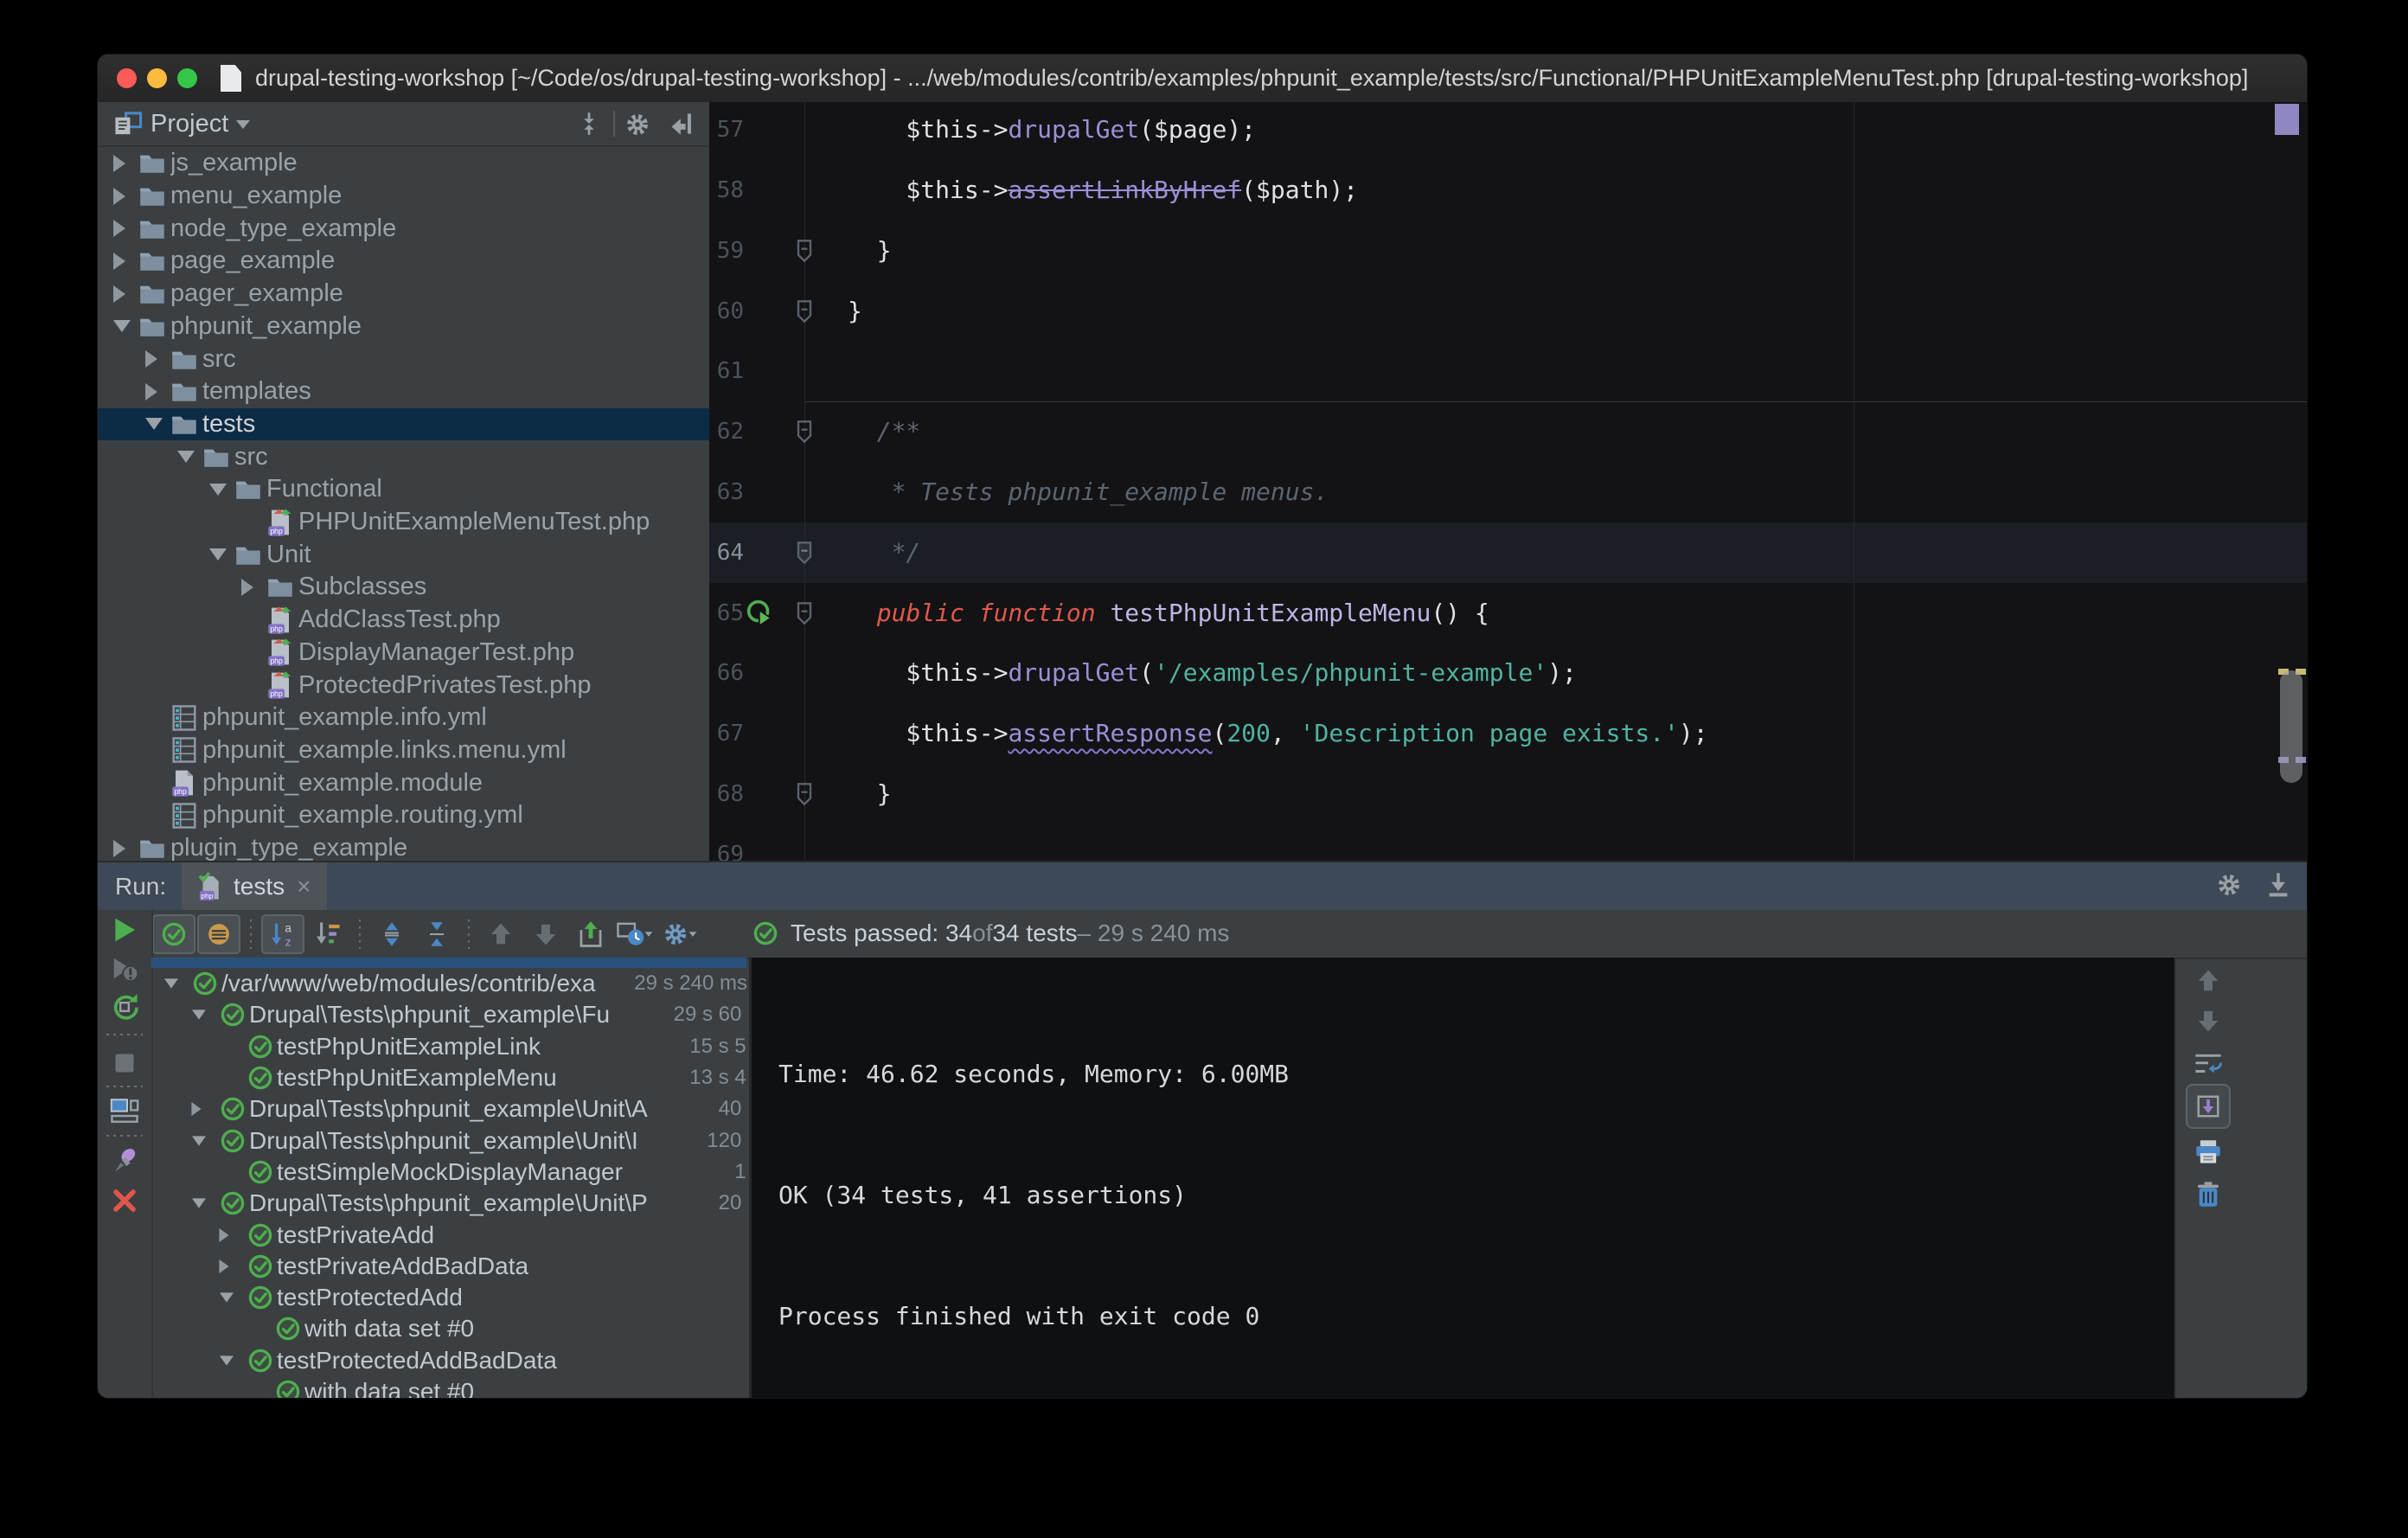 Image resolution: width=2408 pixels, height=1538 pixels. I want to click on test-row-testProtectedAddBadData: testProtectedAddBadData0 ms, so click(448, 1361).